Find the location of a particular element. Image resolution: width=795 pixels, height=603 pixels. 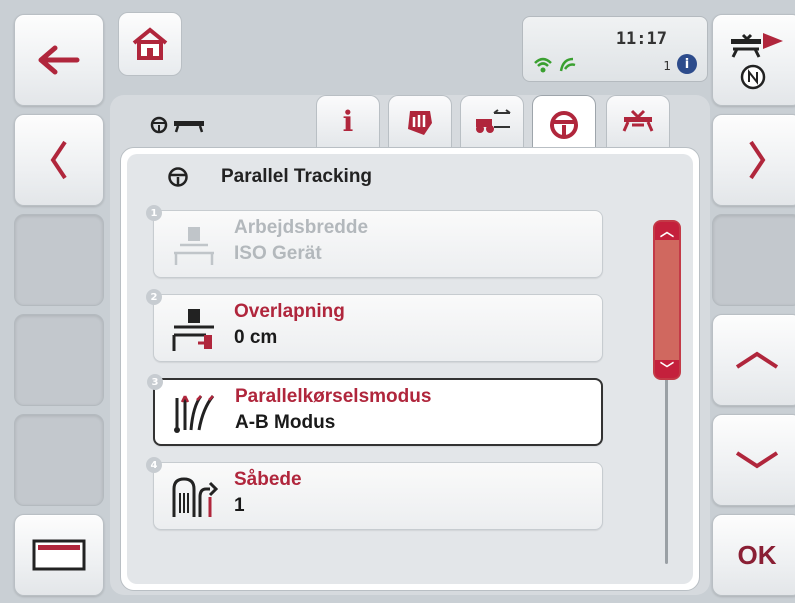

item-number: 1 is located at coordinates (154, 213).